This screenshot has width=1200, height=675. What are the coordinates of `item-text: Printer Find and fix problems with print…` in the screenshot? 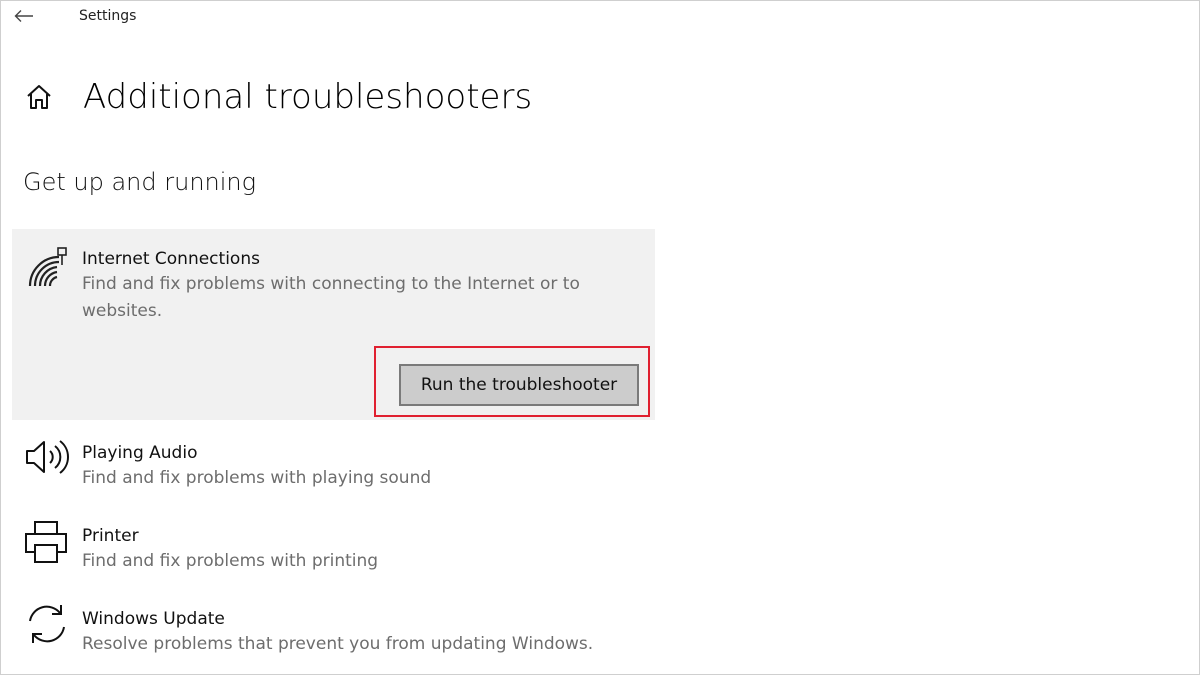 It's located at (352, 549).